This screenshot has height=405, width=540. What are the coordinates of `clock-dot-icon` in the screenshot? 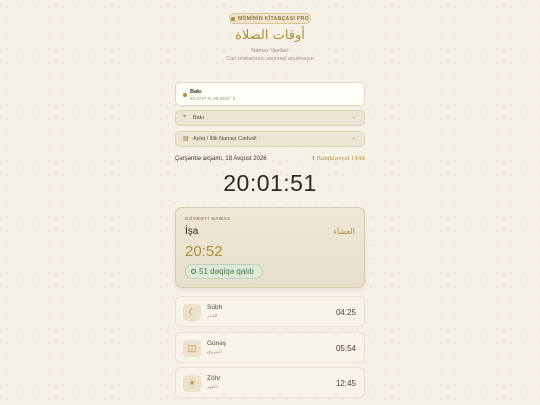 It's located at (193, 271).